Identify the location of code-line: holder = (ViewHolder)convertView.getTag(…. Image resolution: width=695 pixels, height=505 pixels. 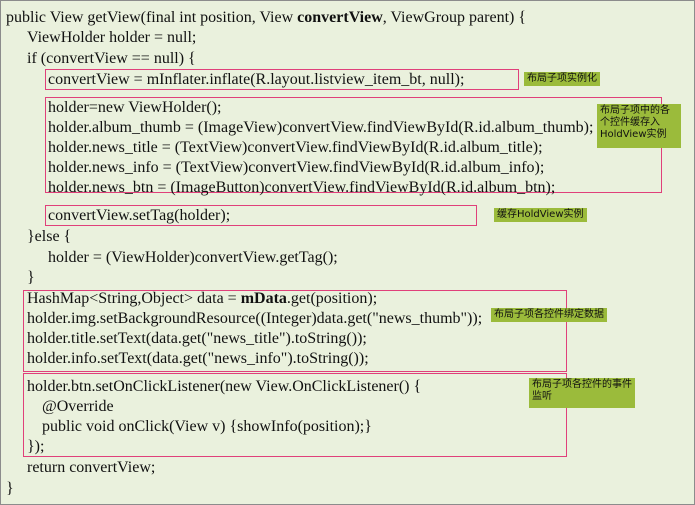
(193, 257).